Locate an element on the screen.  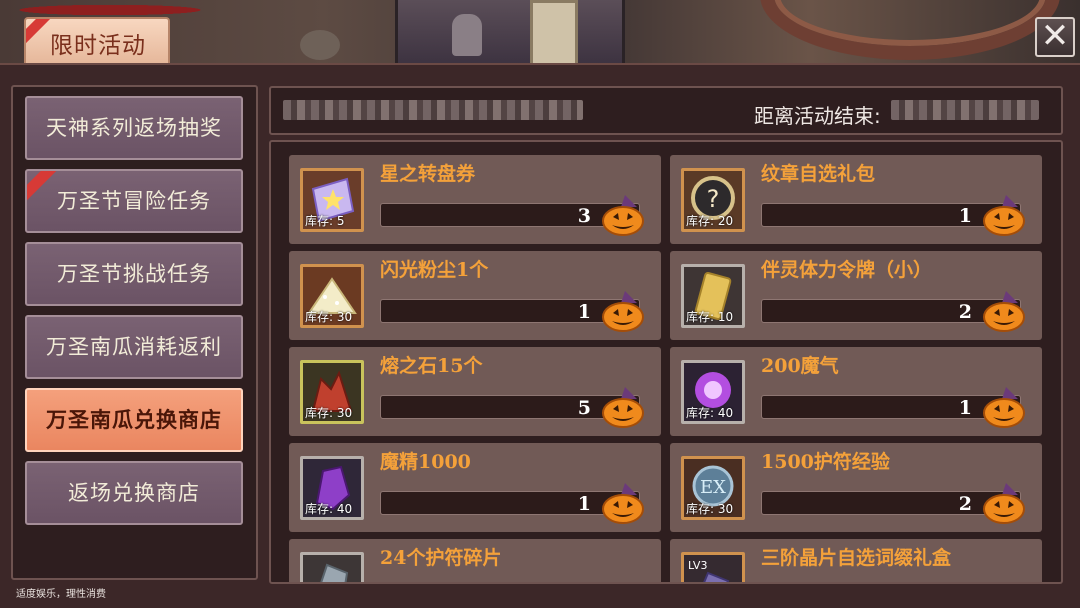
lv3-chip-box-icon: LV3 is located at coordinates (713, 568).